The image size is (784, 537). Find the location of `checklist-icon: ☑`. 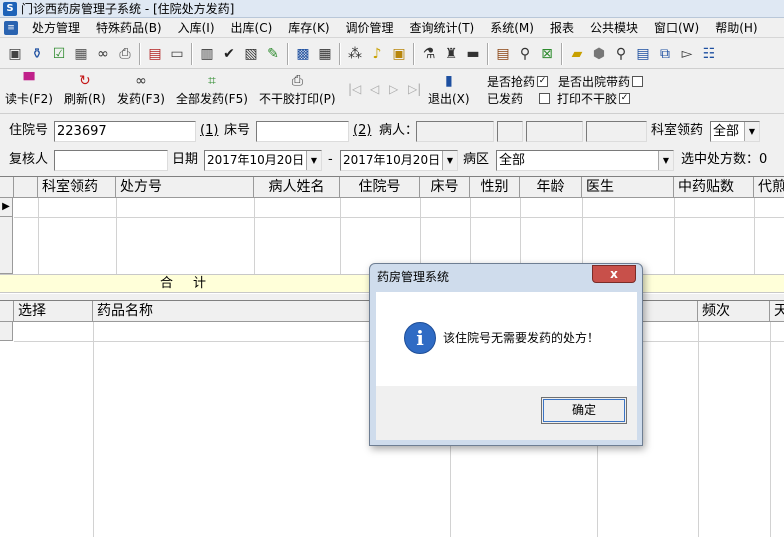

checklist-icon: ☑ is located at coordinates (59, 54).